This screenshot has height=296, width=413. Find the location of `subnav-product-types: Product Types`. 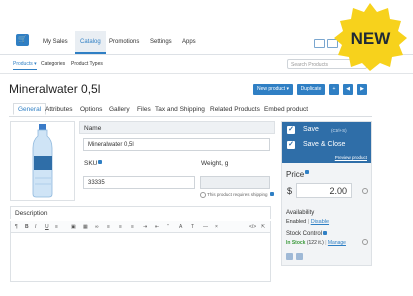

subnav-product-types: Product Types is located at coordinates (87, 64).